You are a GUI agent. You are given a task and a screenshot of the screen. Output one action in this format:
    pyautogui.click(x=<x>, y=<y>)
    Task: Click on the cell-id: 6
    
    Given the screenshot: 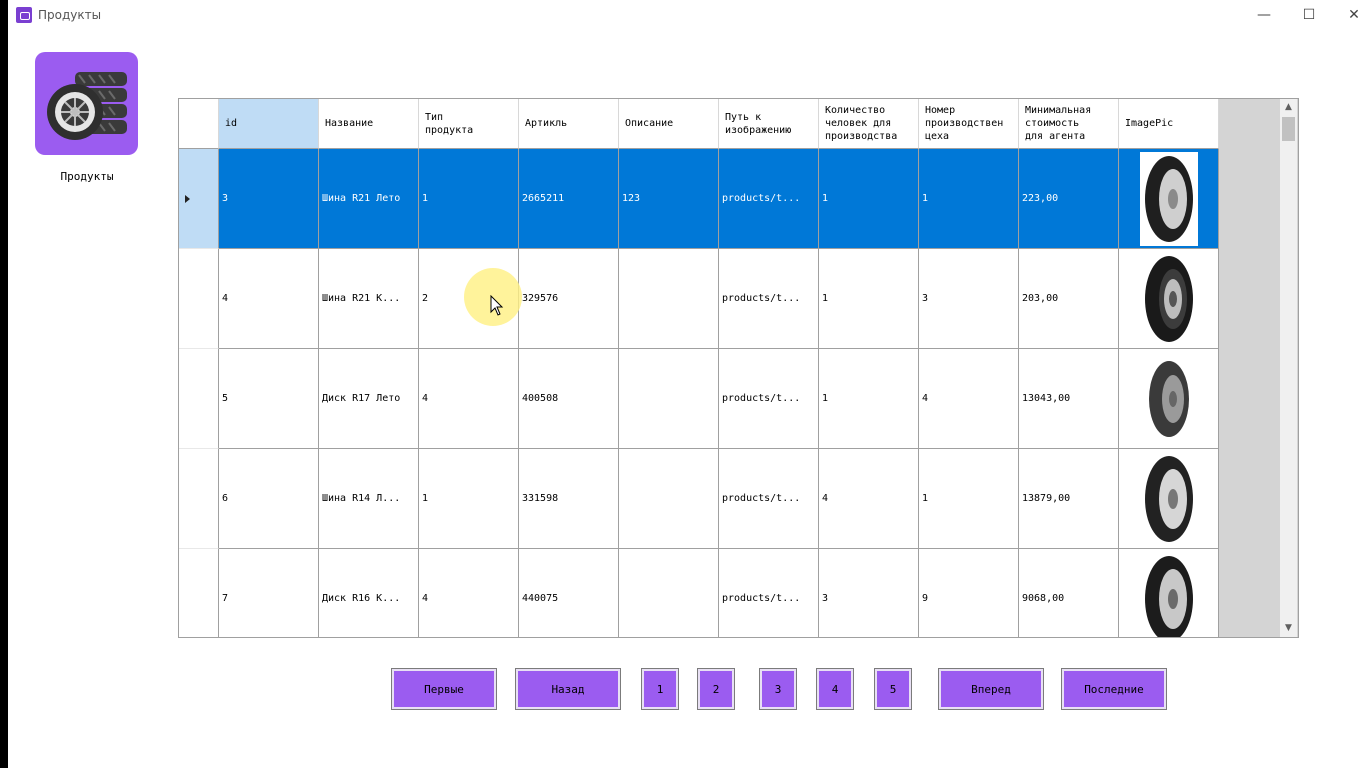 What is the action you would take?
    pyautogui.click(x=269, y=499)
    